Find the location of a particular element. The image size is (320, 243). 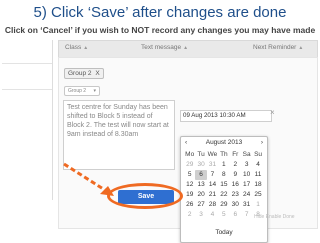

footer-links: Hide Enable Done is located at coordinates (274, 217).